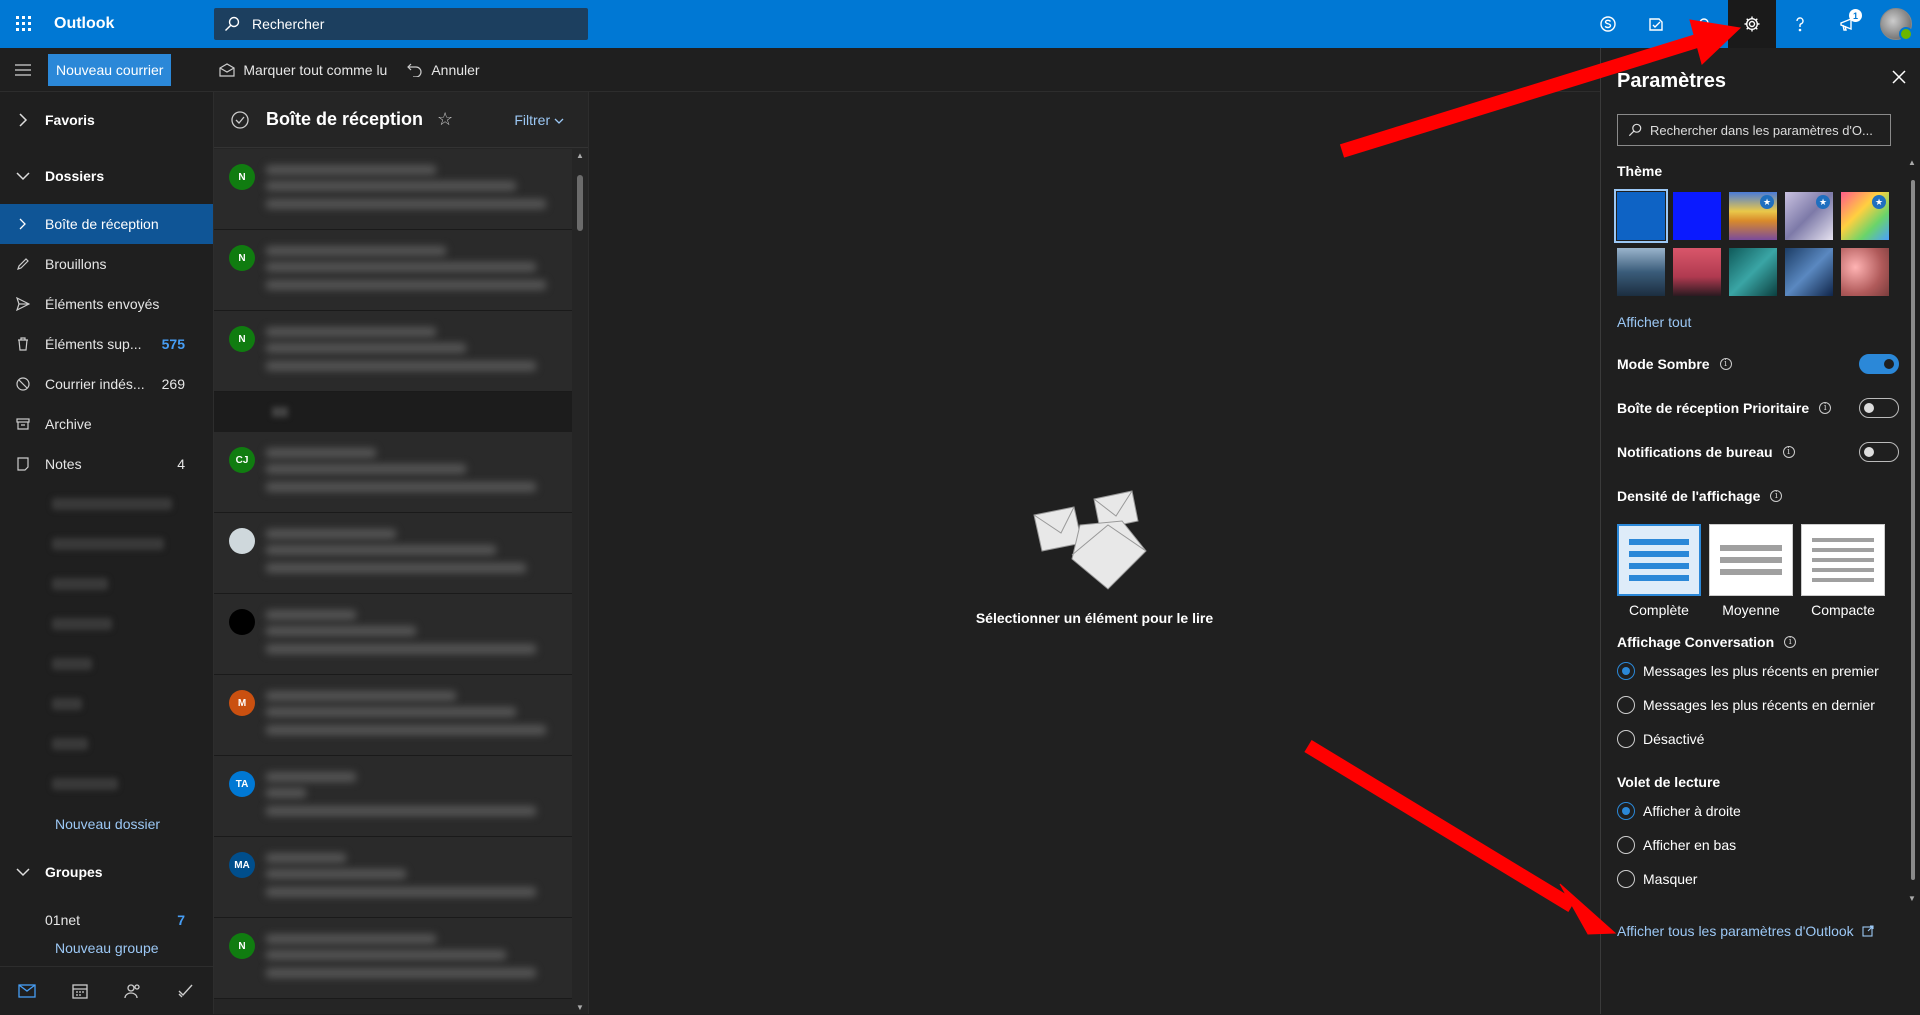  I want to click on avatar: CJ, so click(242, 460).